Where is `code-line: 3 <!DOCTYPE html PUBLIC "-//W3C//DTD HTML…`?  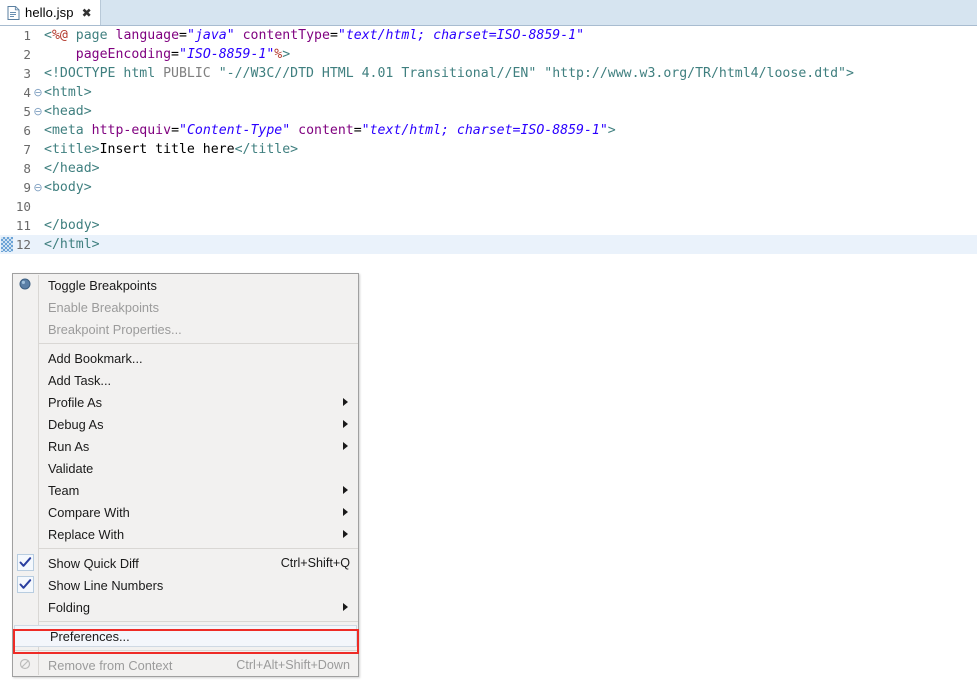
code-line: 3 <!DOCTYPE html PUBLIC "-//W3C//DTD HTML… is located at coordinates (488, 73).